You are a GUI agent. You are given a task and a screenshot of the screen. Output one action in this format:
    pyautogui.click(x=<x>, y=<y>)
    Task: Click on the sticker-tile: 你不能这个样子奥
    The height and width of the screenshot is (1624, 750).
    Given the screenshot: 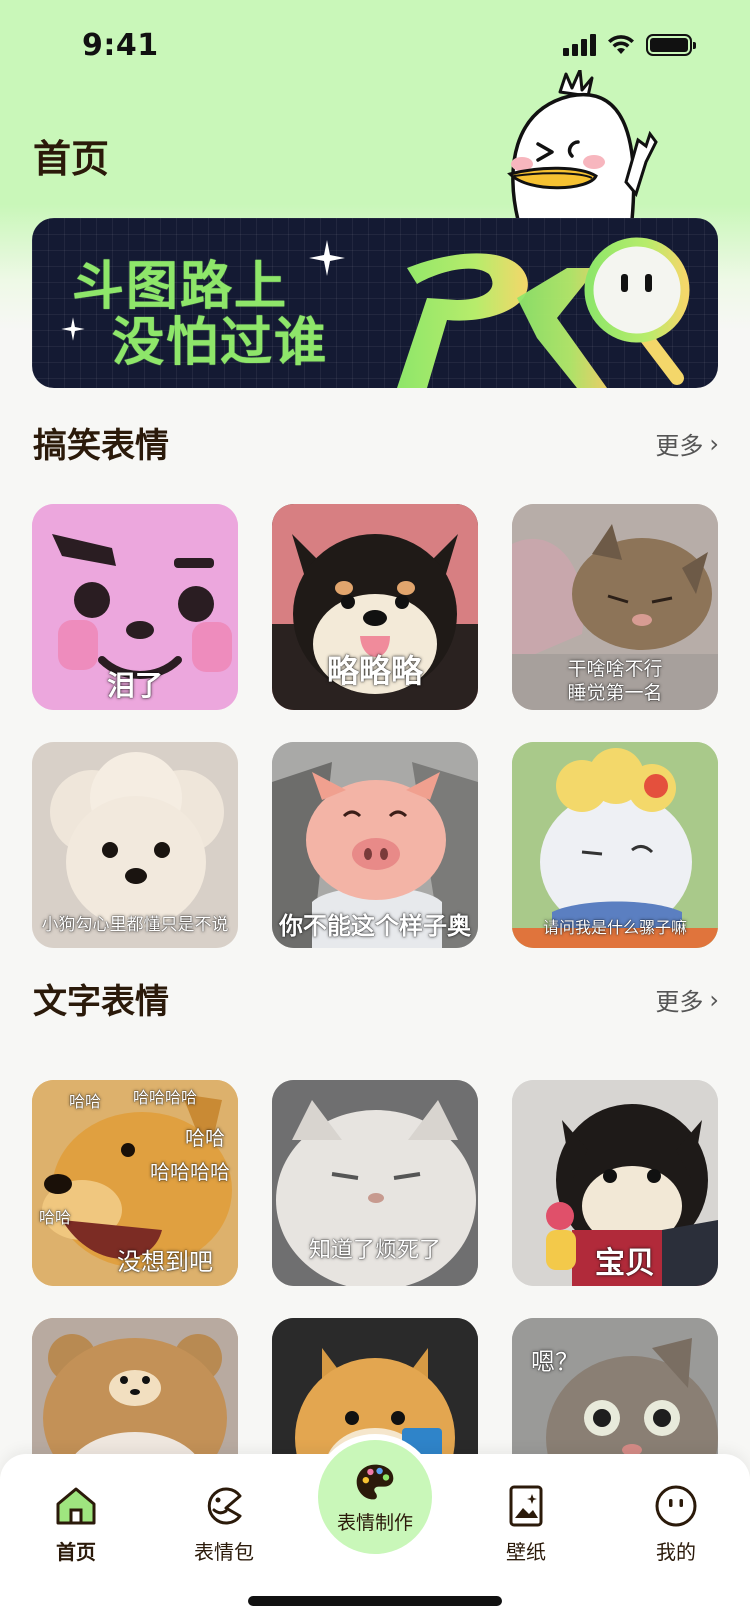 What is the action you would take?
    pyautogui.click(x=375, y=845)
    